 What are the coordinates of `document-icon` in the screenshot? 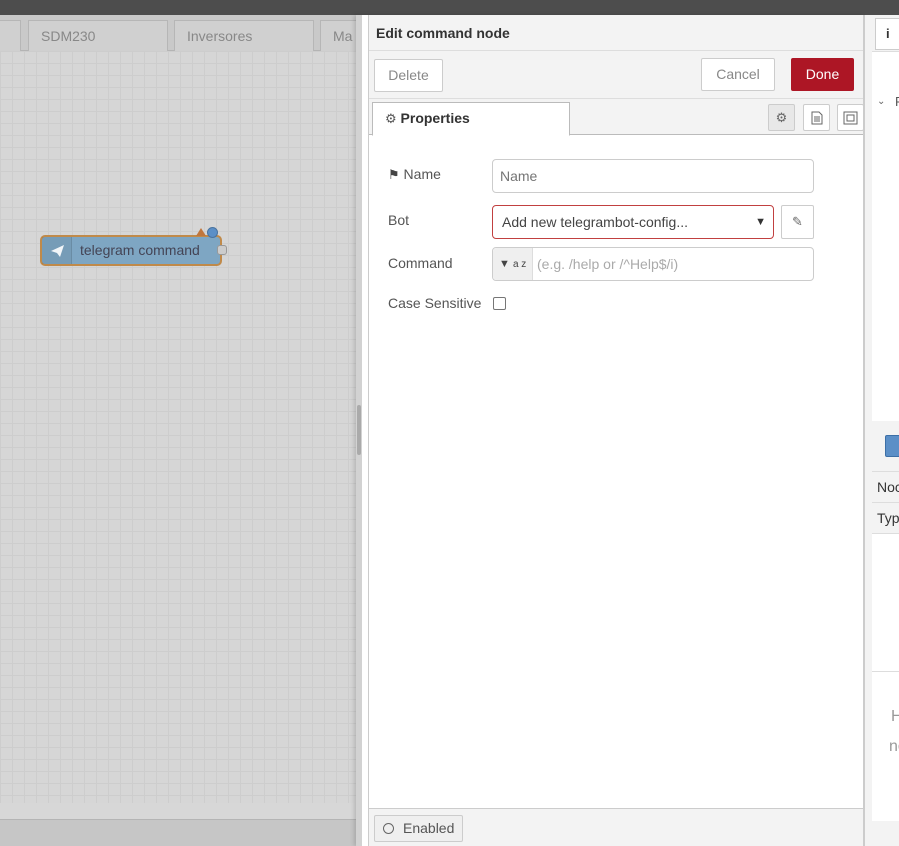 It's located at (816, 118).